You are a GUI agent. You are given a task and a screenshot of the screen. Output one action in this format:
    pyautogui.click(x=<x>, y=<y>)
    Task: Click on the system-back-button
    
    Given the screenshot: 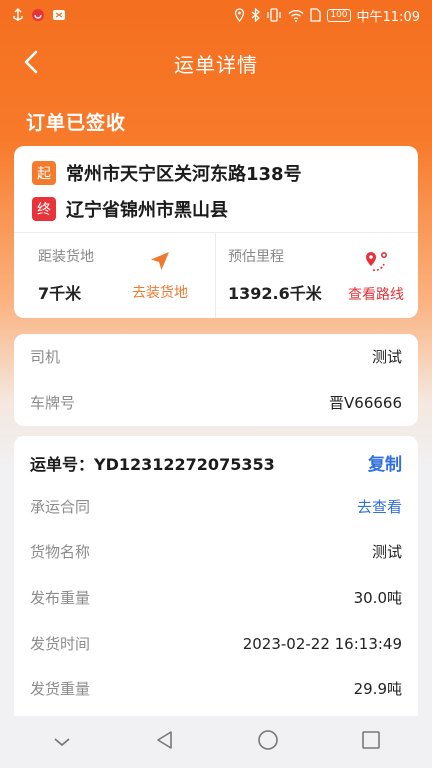 What is the action you would take?
    pyautogui.click(x=165, y=742)
    